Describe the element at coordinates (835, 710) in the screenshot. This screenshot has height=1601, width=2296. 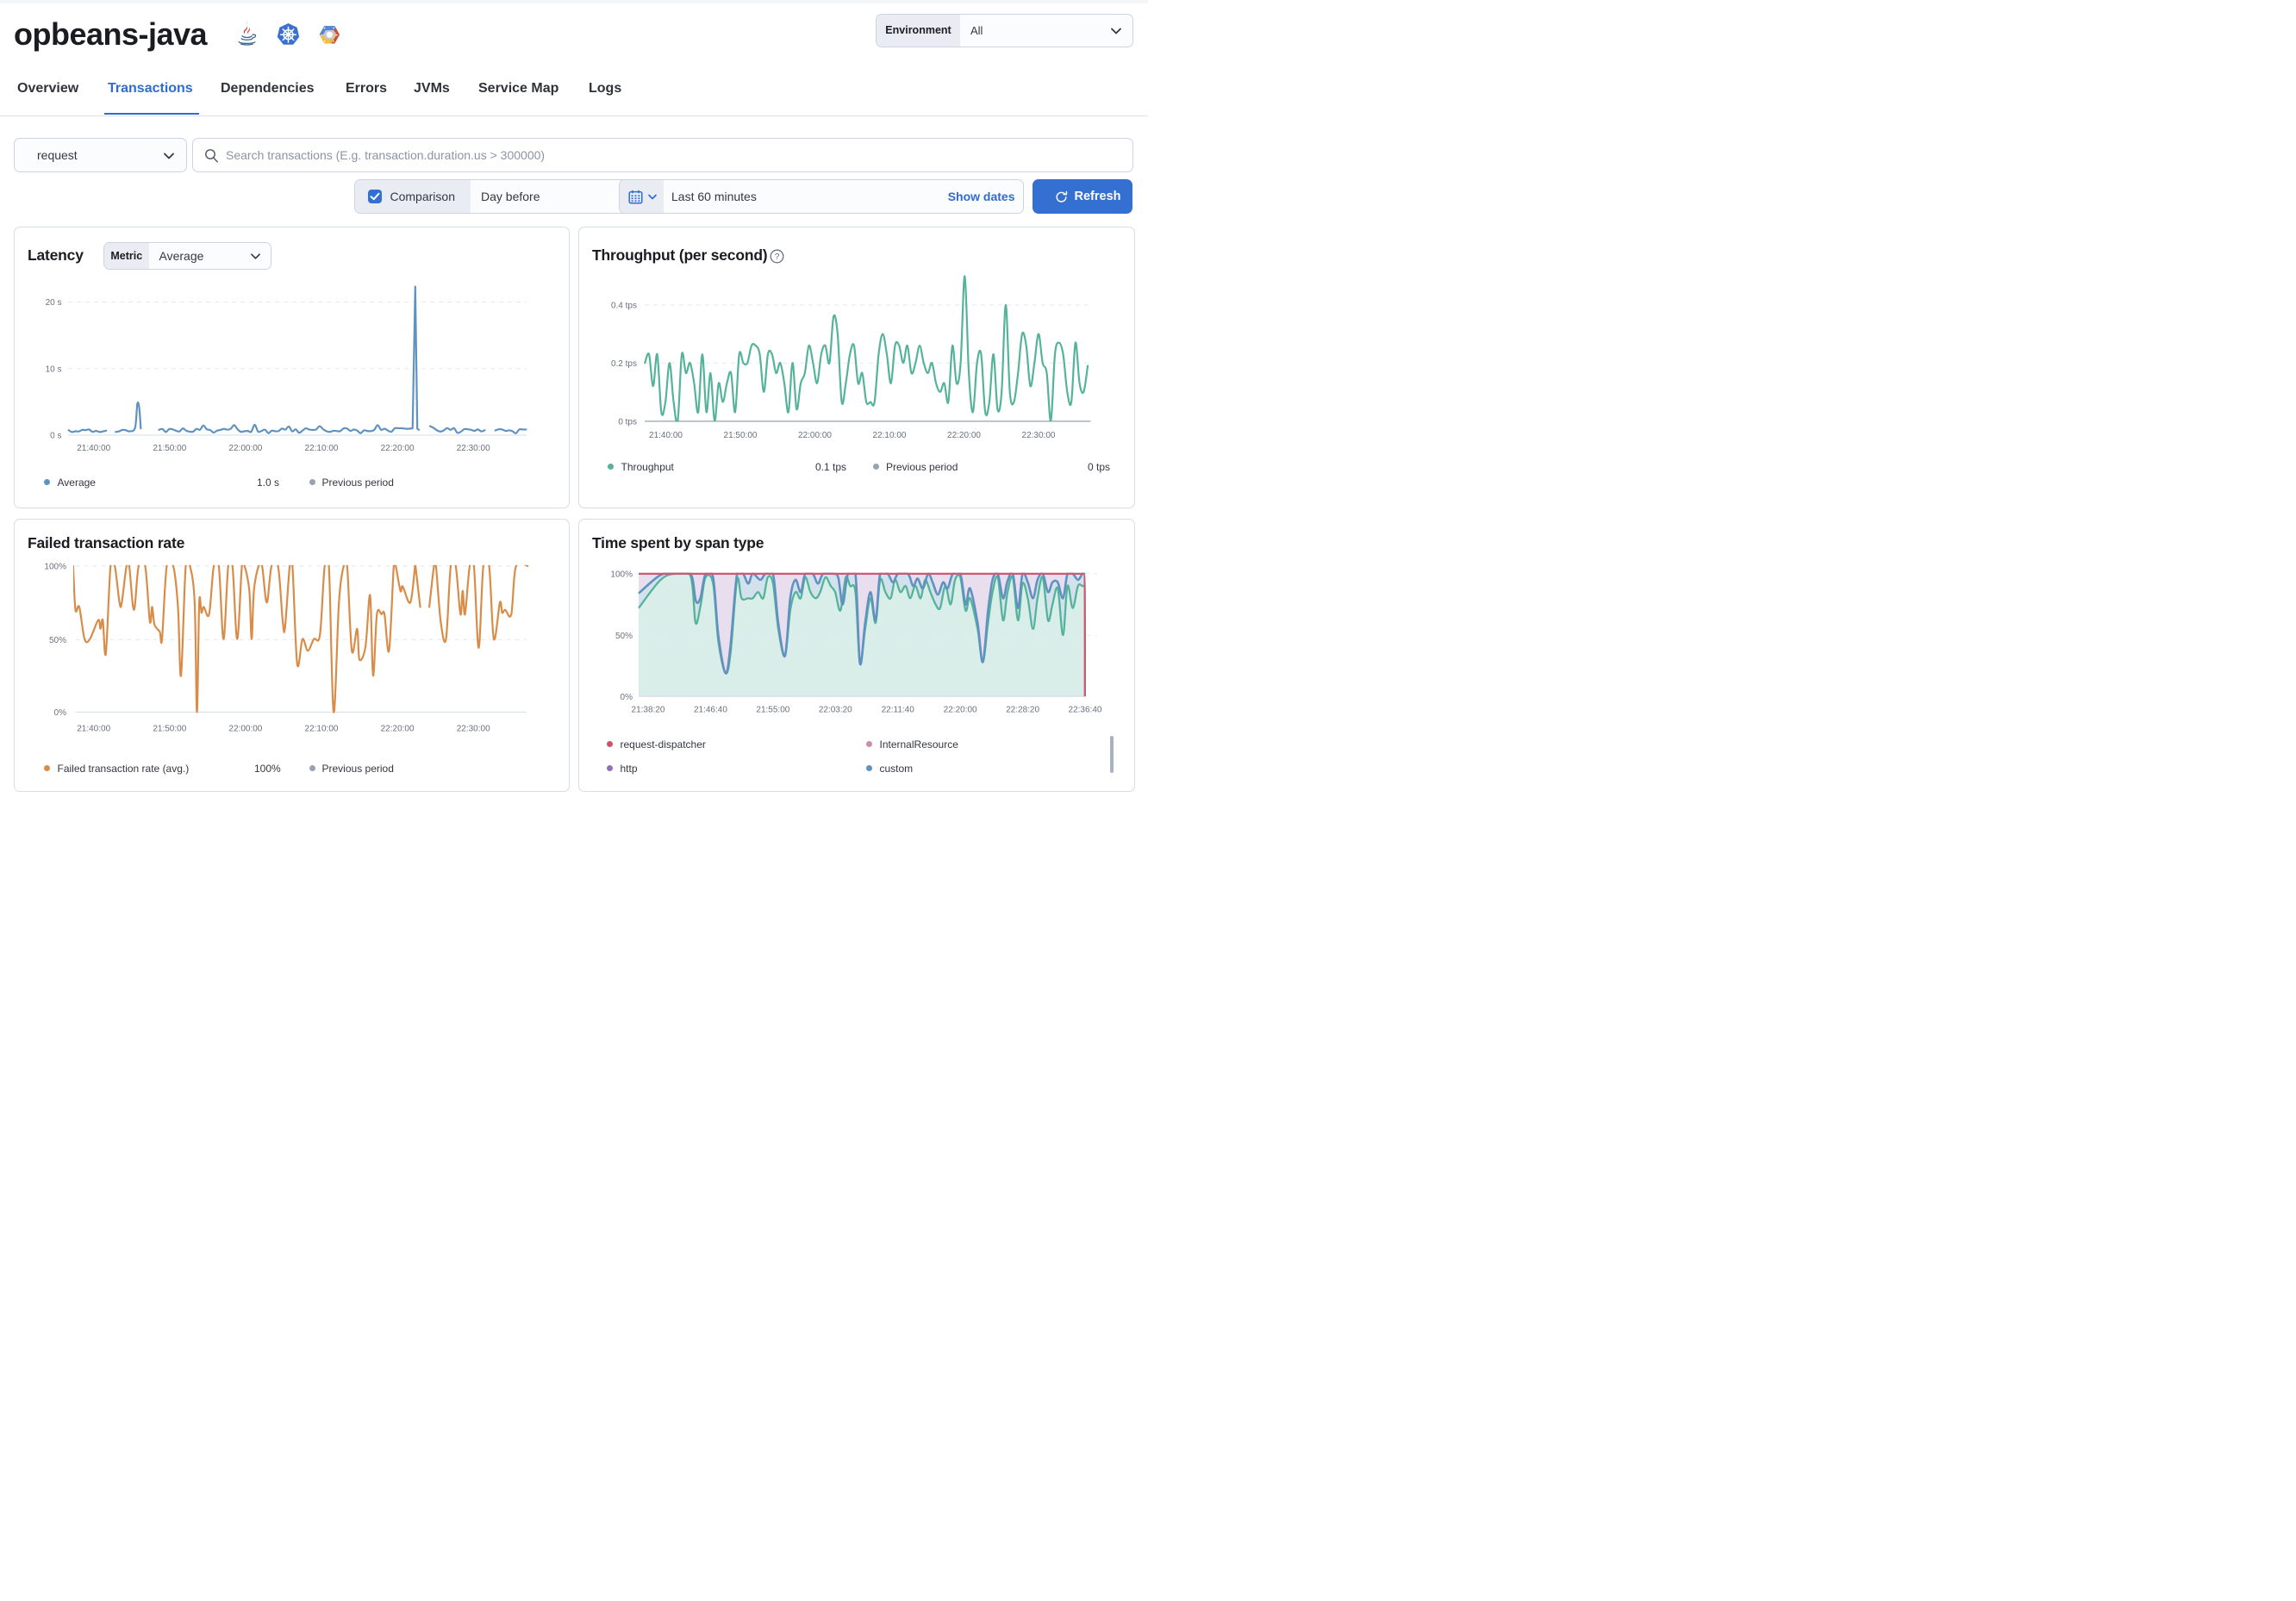
I see `svg-text: 22:03:20` at that location.